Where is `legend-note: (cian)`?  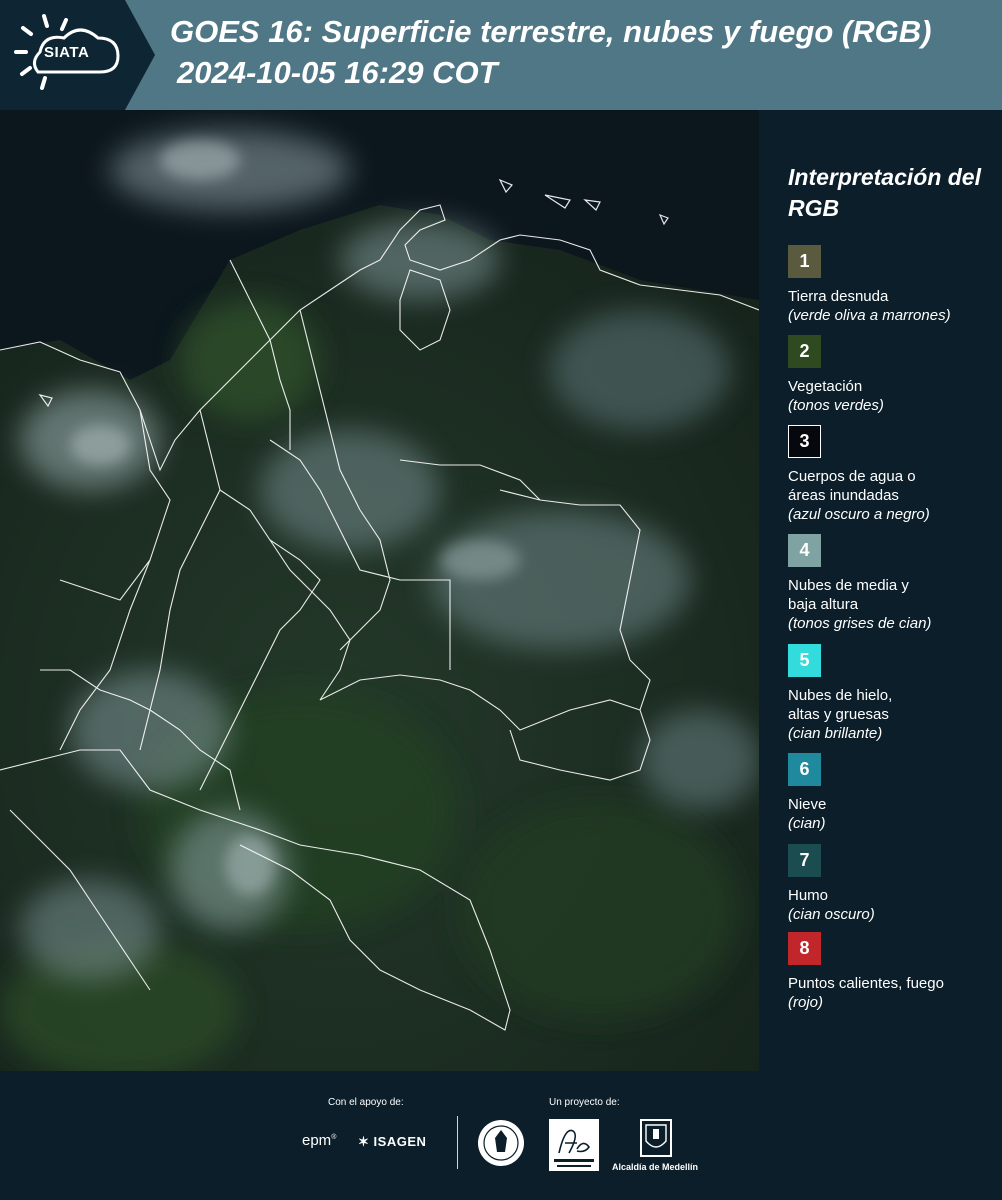
legend-note: (cian) is located at coordinates (807, 823).